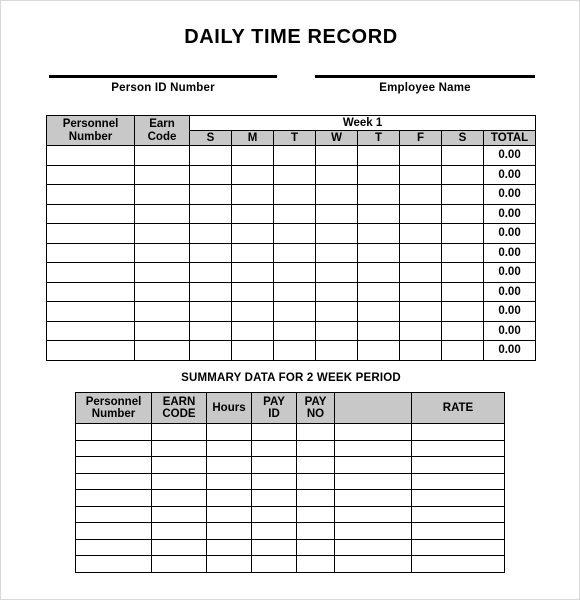  I want to click on employee-name-field: Employee Name, so click(425, 84).